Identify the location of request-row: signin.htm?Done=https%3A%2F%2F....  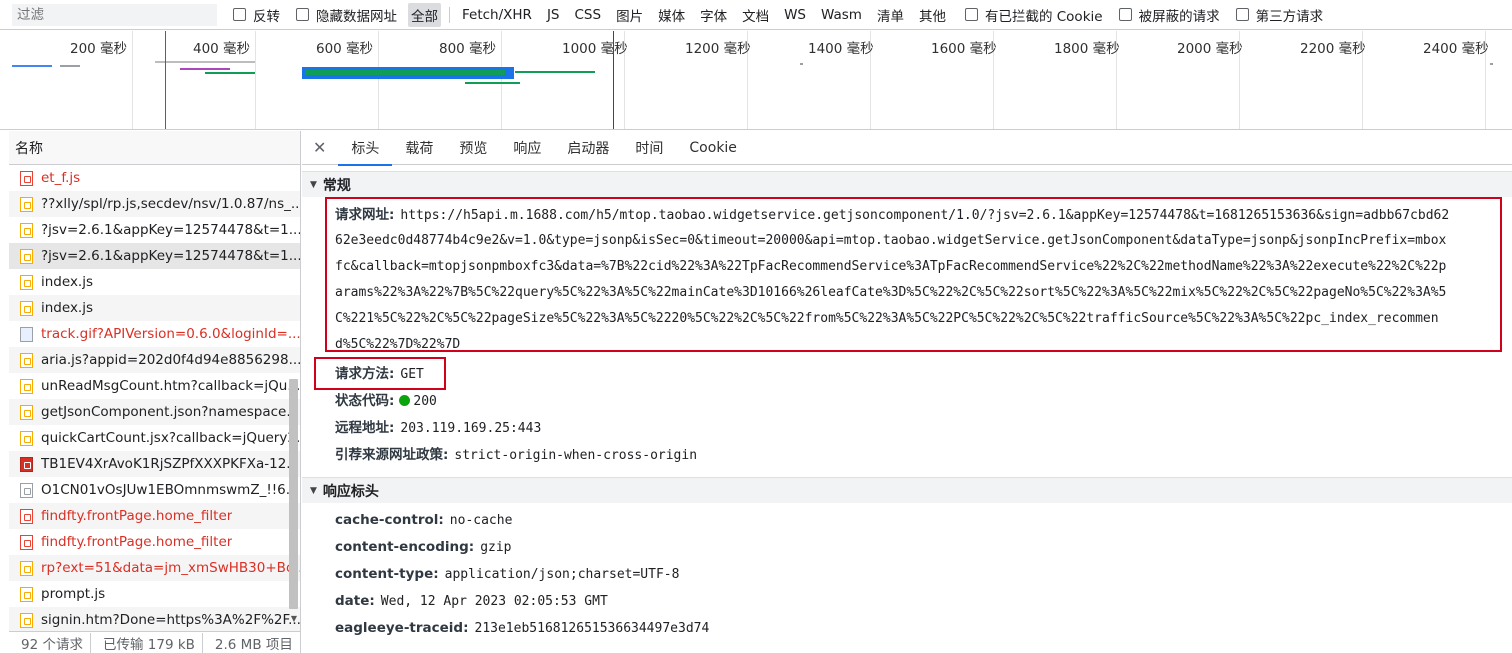
(154, 620).